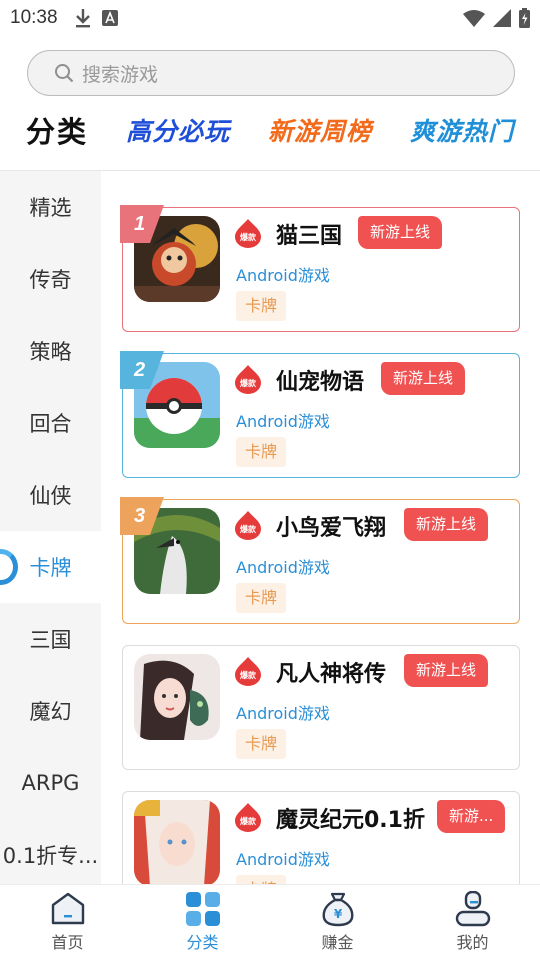  I want to click on sidebar-item-legend: 传奇, so click(50, 279).